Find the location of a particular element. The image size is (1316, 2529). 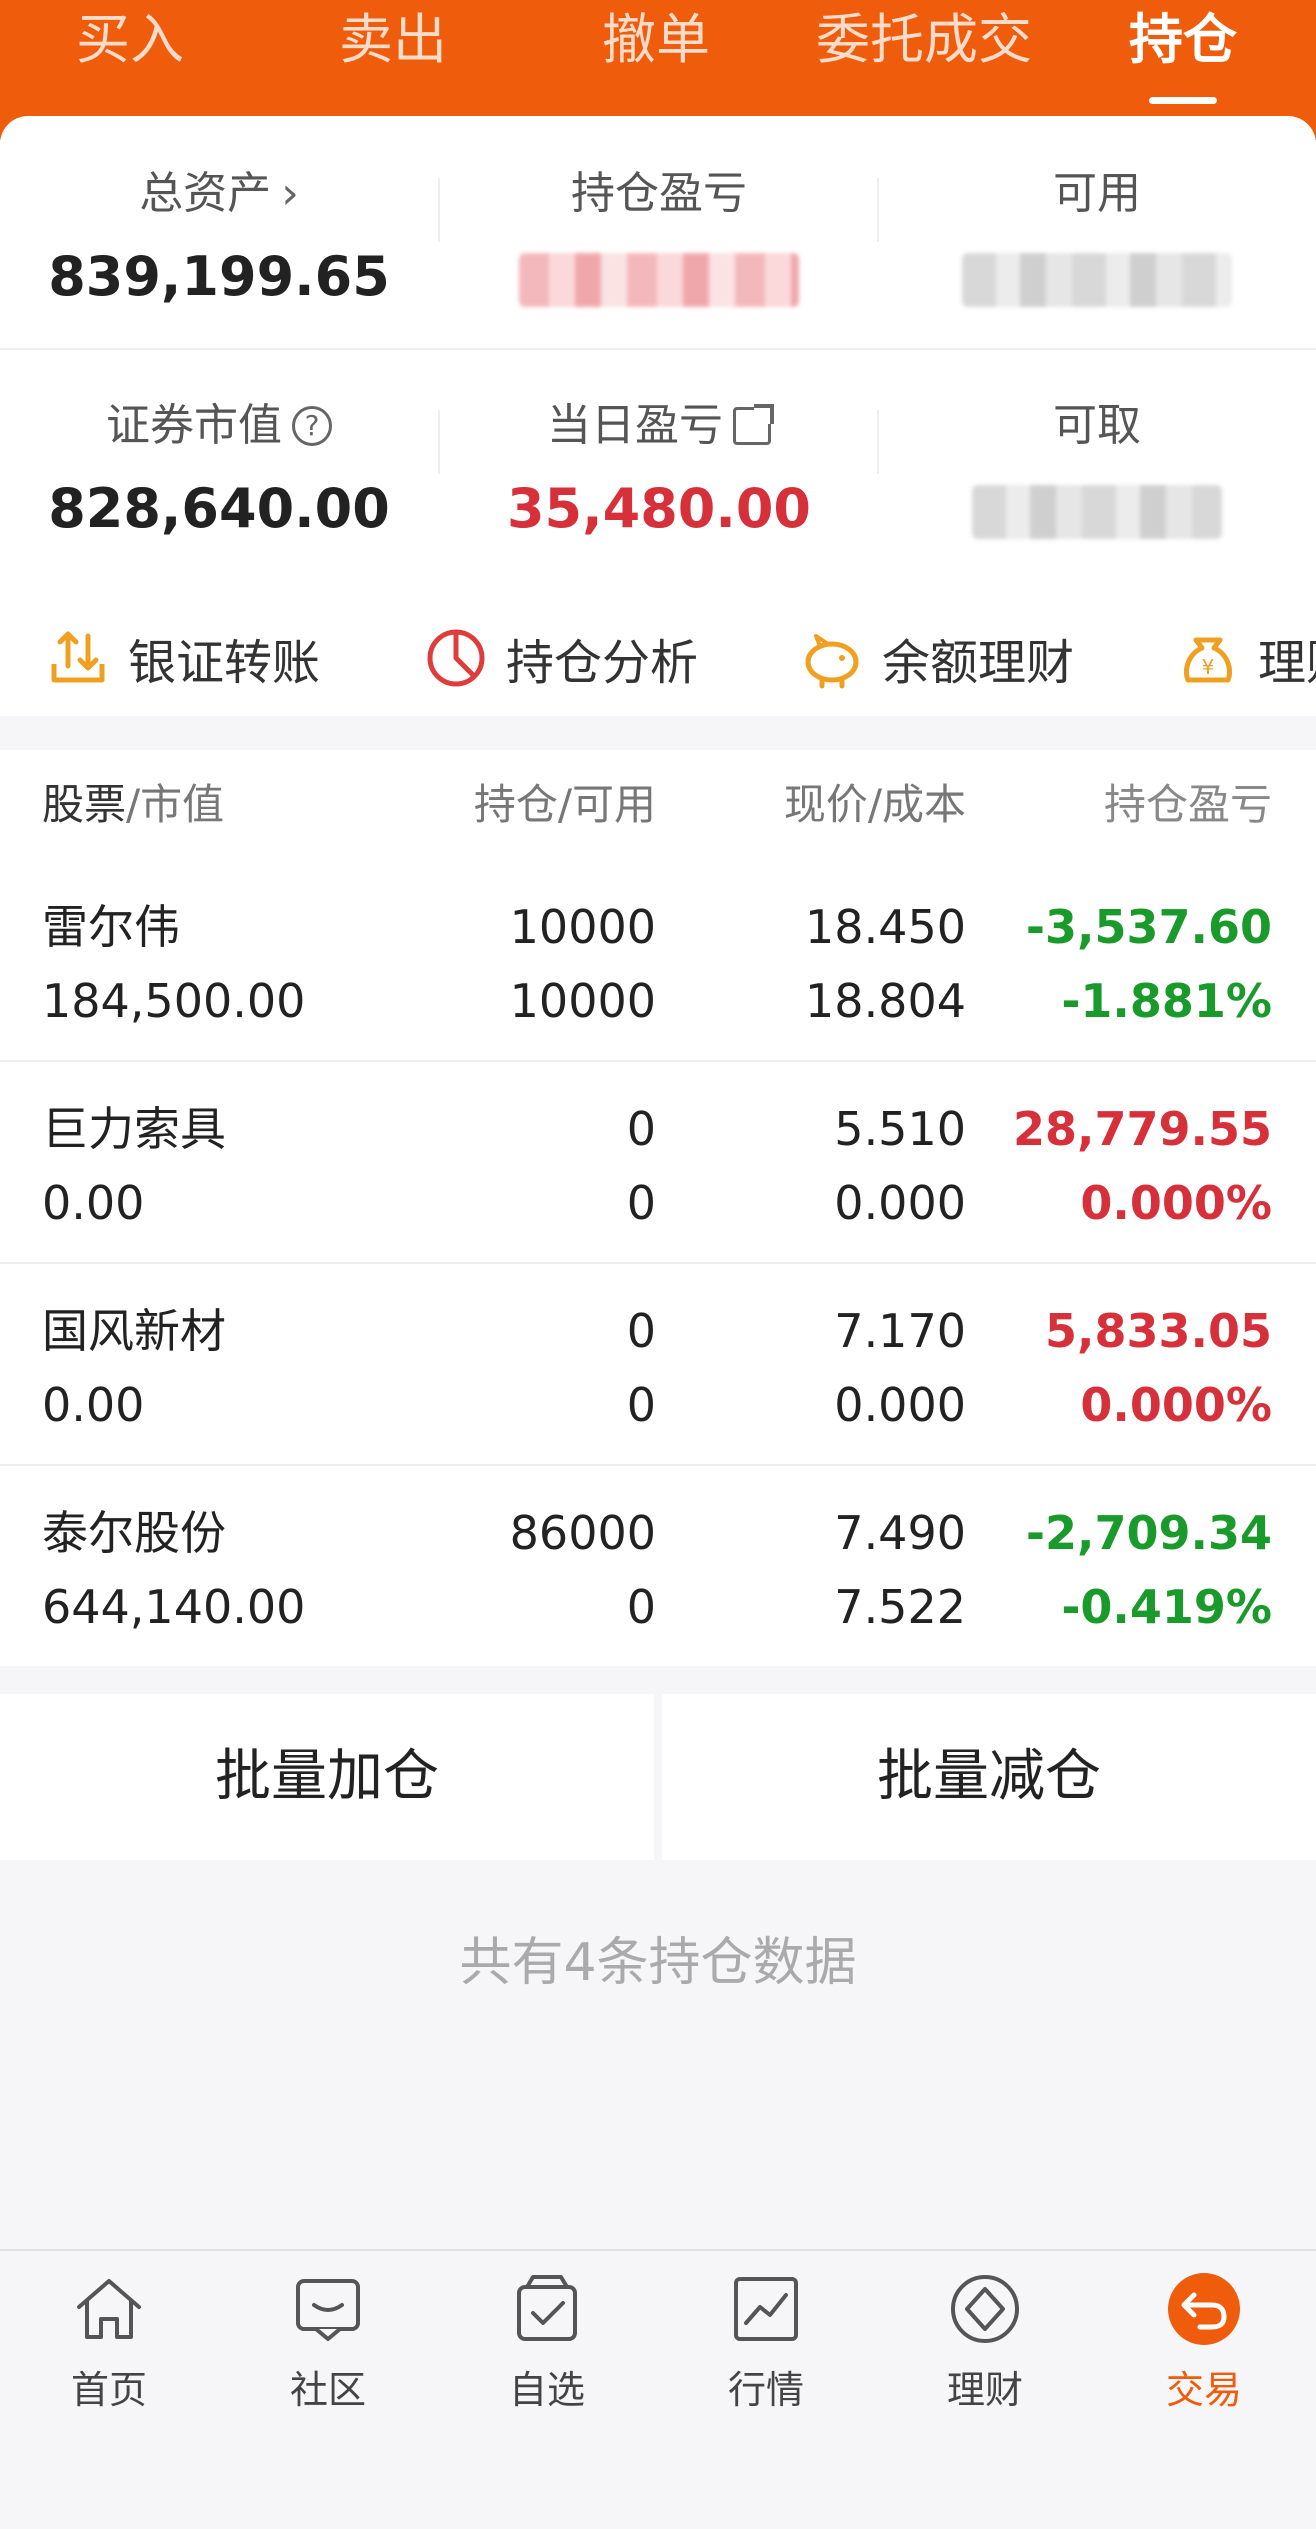

bank-transfer-button: 银证转账 is located at coordinates (183, 658).